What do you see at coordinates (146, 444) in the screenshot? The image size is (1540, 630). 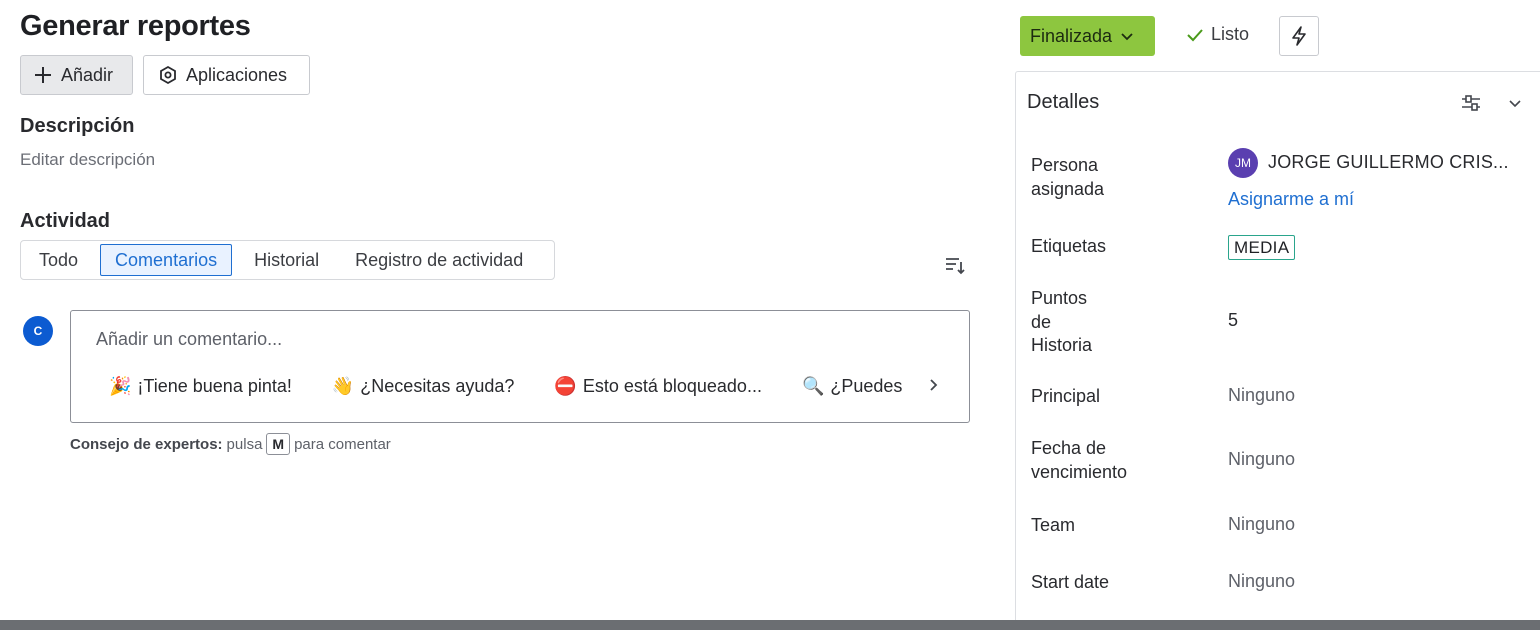 I see `tip-bold: Consejo de expertos:` at bounding box center [146, 444].